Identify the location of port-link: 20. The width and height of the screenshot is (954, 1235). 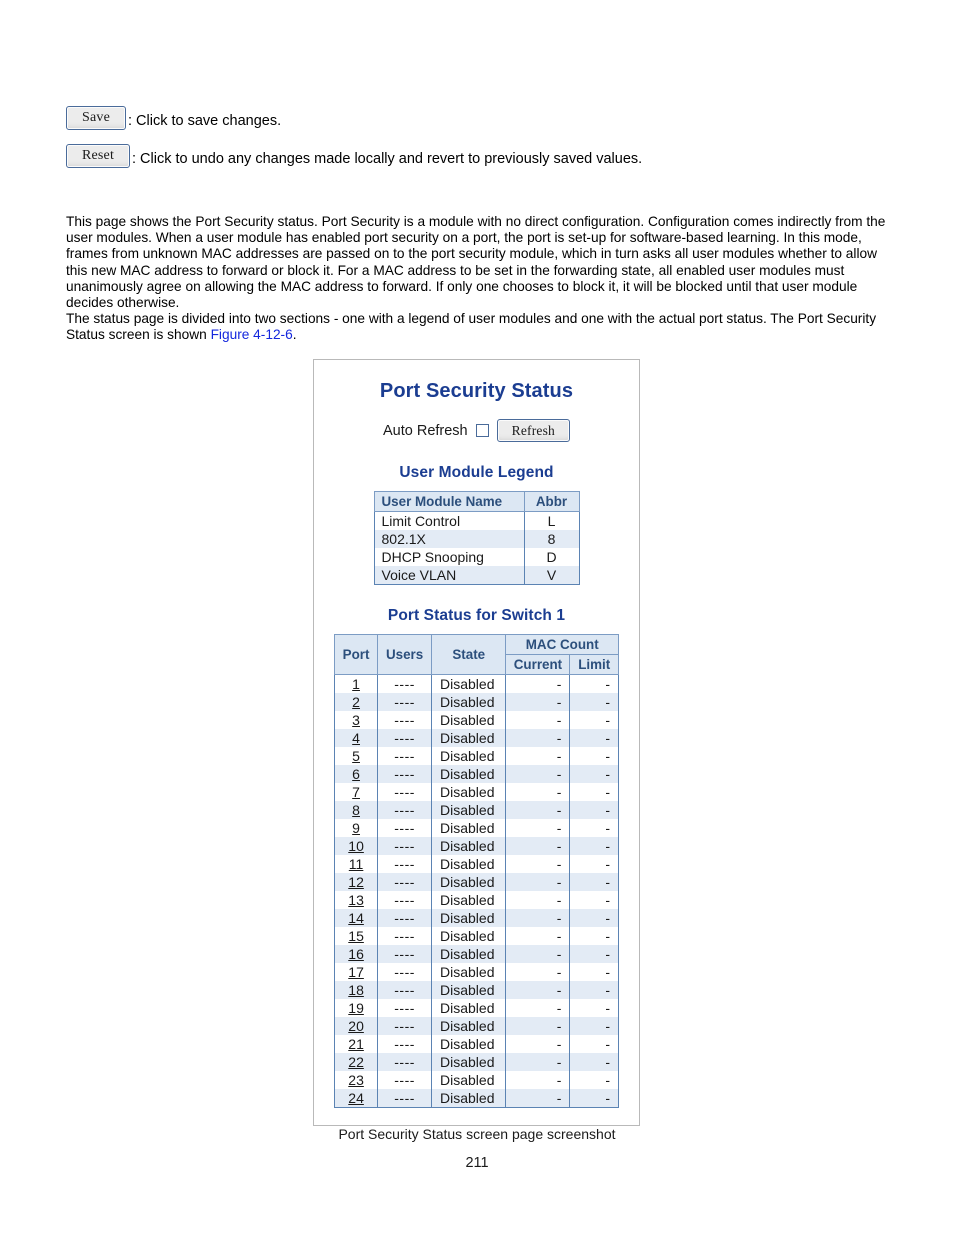
(356, 1026).